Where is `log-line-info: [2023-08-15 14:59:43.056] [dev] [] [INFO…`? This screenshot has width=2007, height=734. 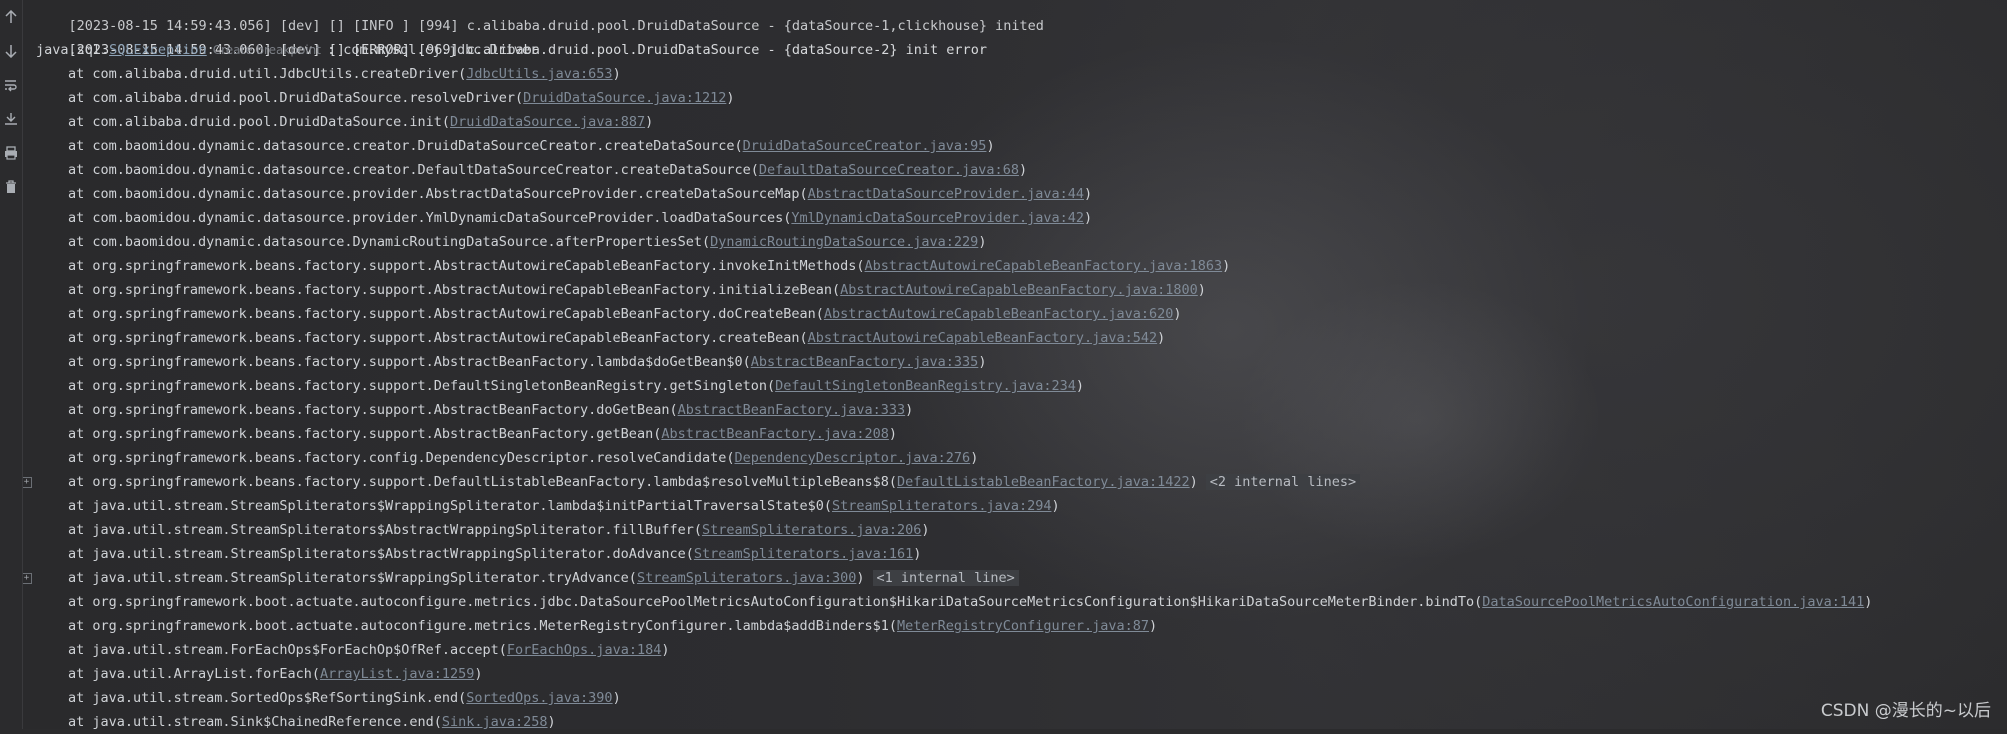 log-line-info: [2023-08-15 14:59:43.056] [dev] [] [INFO… is located at coordinates (556, 26).